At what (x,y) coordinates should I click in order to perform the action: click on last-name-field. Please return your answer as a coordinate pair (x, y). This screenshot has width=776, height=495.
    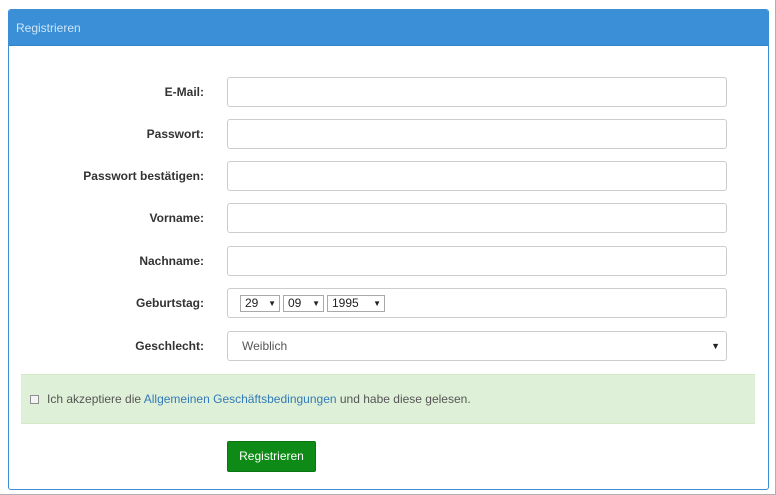
    Looking at the image, I should click on (477, 261).